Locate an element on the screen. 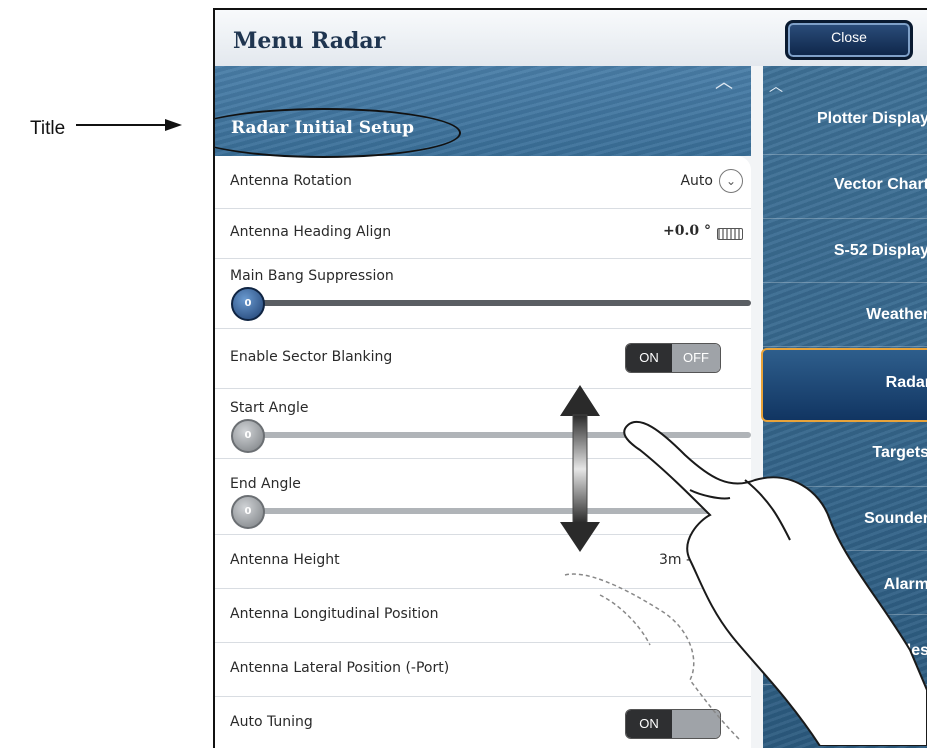 Image resolution: width=927 pixels, height=748 pixels. setting-label: Antenna Height is located at coordinates (285, 560).